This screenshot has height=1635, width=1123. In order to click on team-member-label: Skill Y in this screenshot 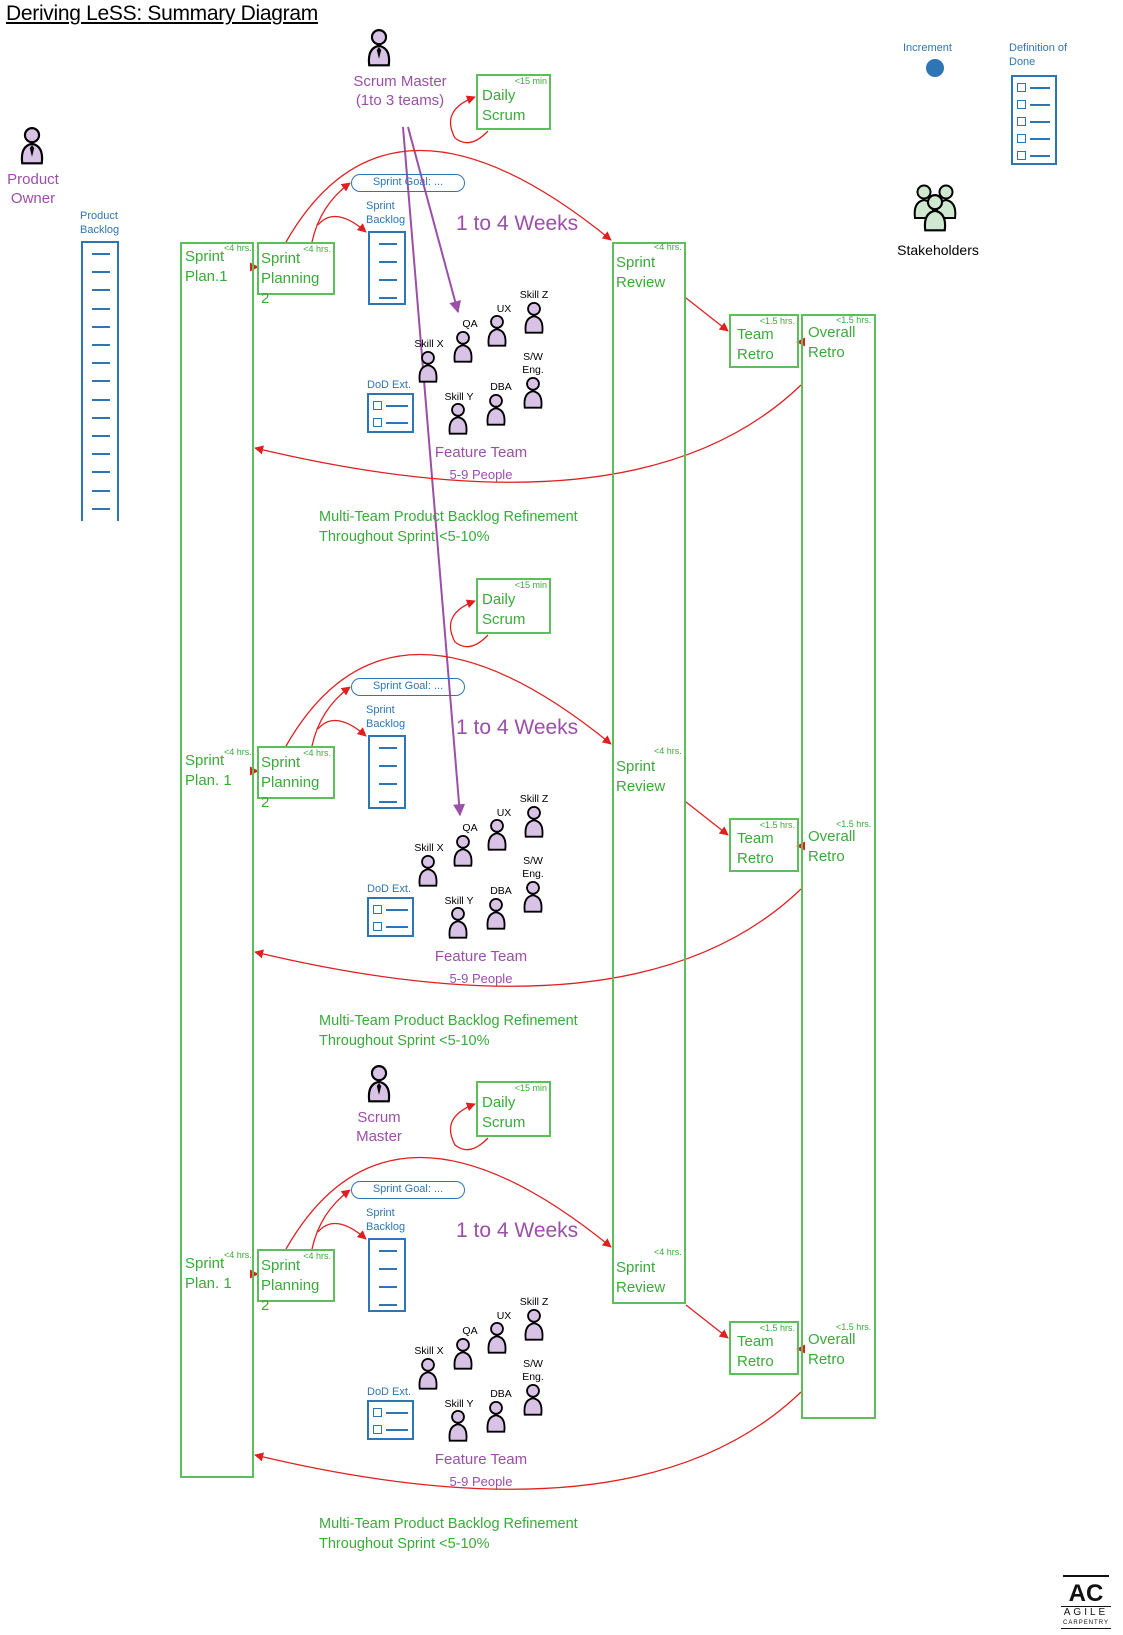, I will do `click(459, 901)`.